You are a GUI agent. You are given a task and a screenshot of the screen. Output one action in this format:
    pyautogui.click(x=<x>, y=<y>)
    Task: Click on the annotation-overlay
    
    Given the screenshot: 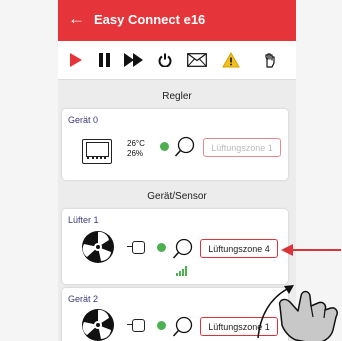 What is the action you would take?
    pyautogui.click(x=299, y=292)
    